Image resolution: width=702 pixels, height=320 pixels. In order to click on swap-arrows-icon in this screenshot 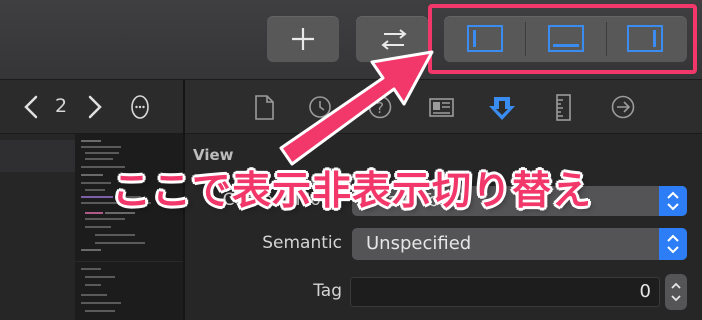, I will do `click(394, 39)`.